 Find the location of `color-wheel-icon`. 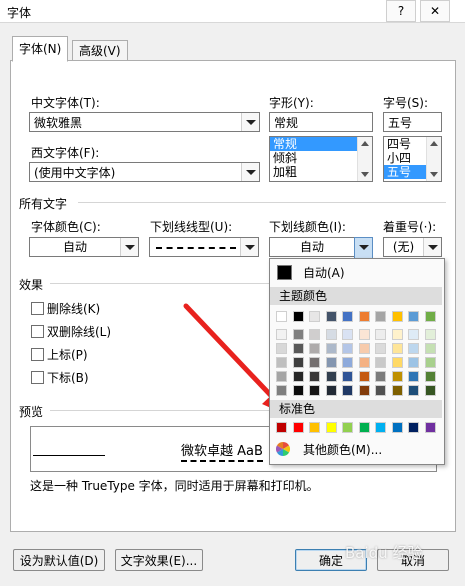

color-wheel-icon is located at coordinates (283, 449).